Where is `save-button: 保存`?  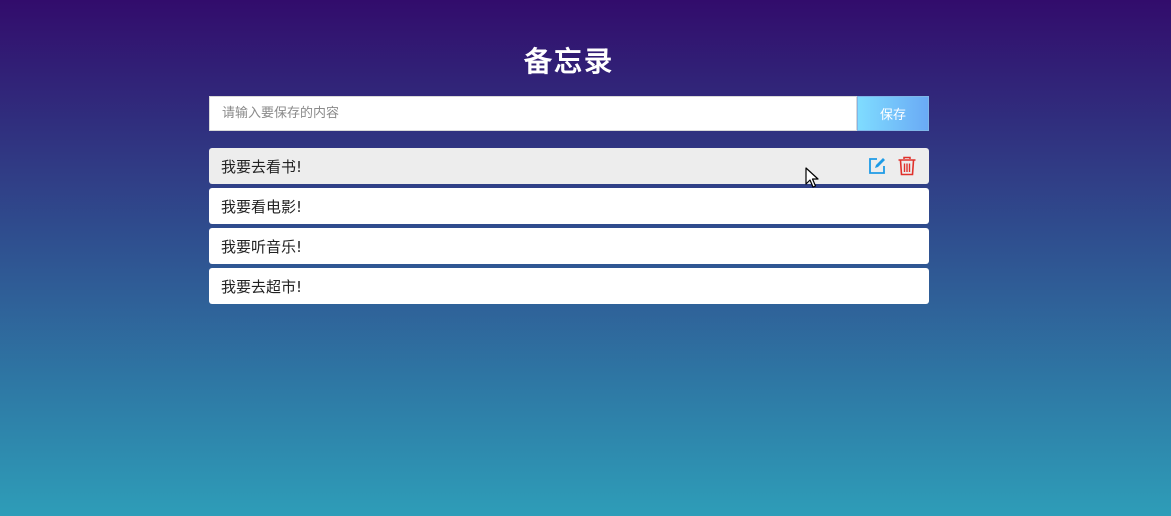
save-button: 保存 is located at coordinates (893, 113).